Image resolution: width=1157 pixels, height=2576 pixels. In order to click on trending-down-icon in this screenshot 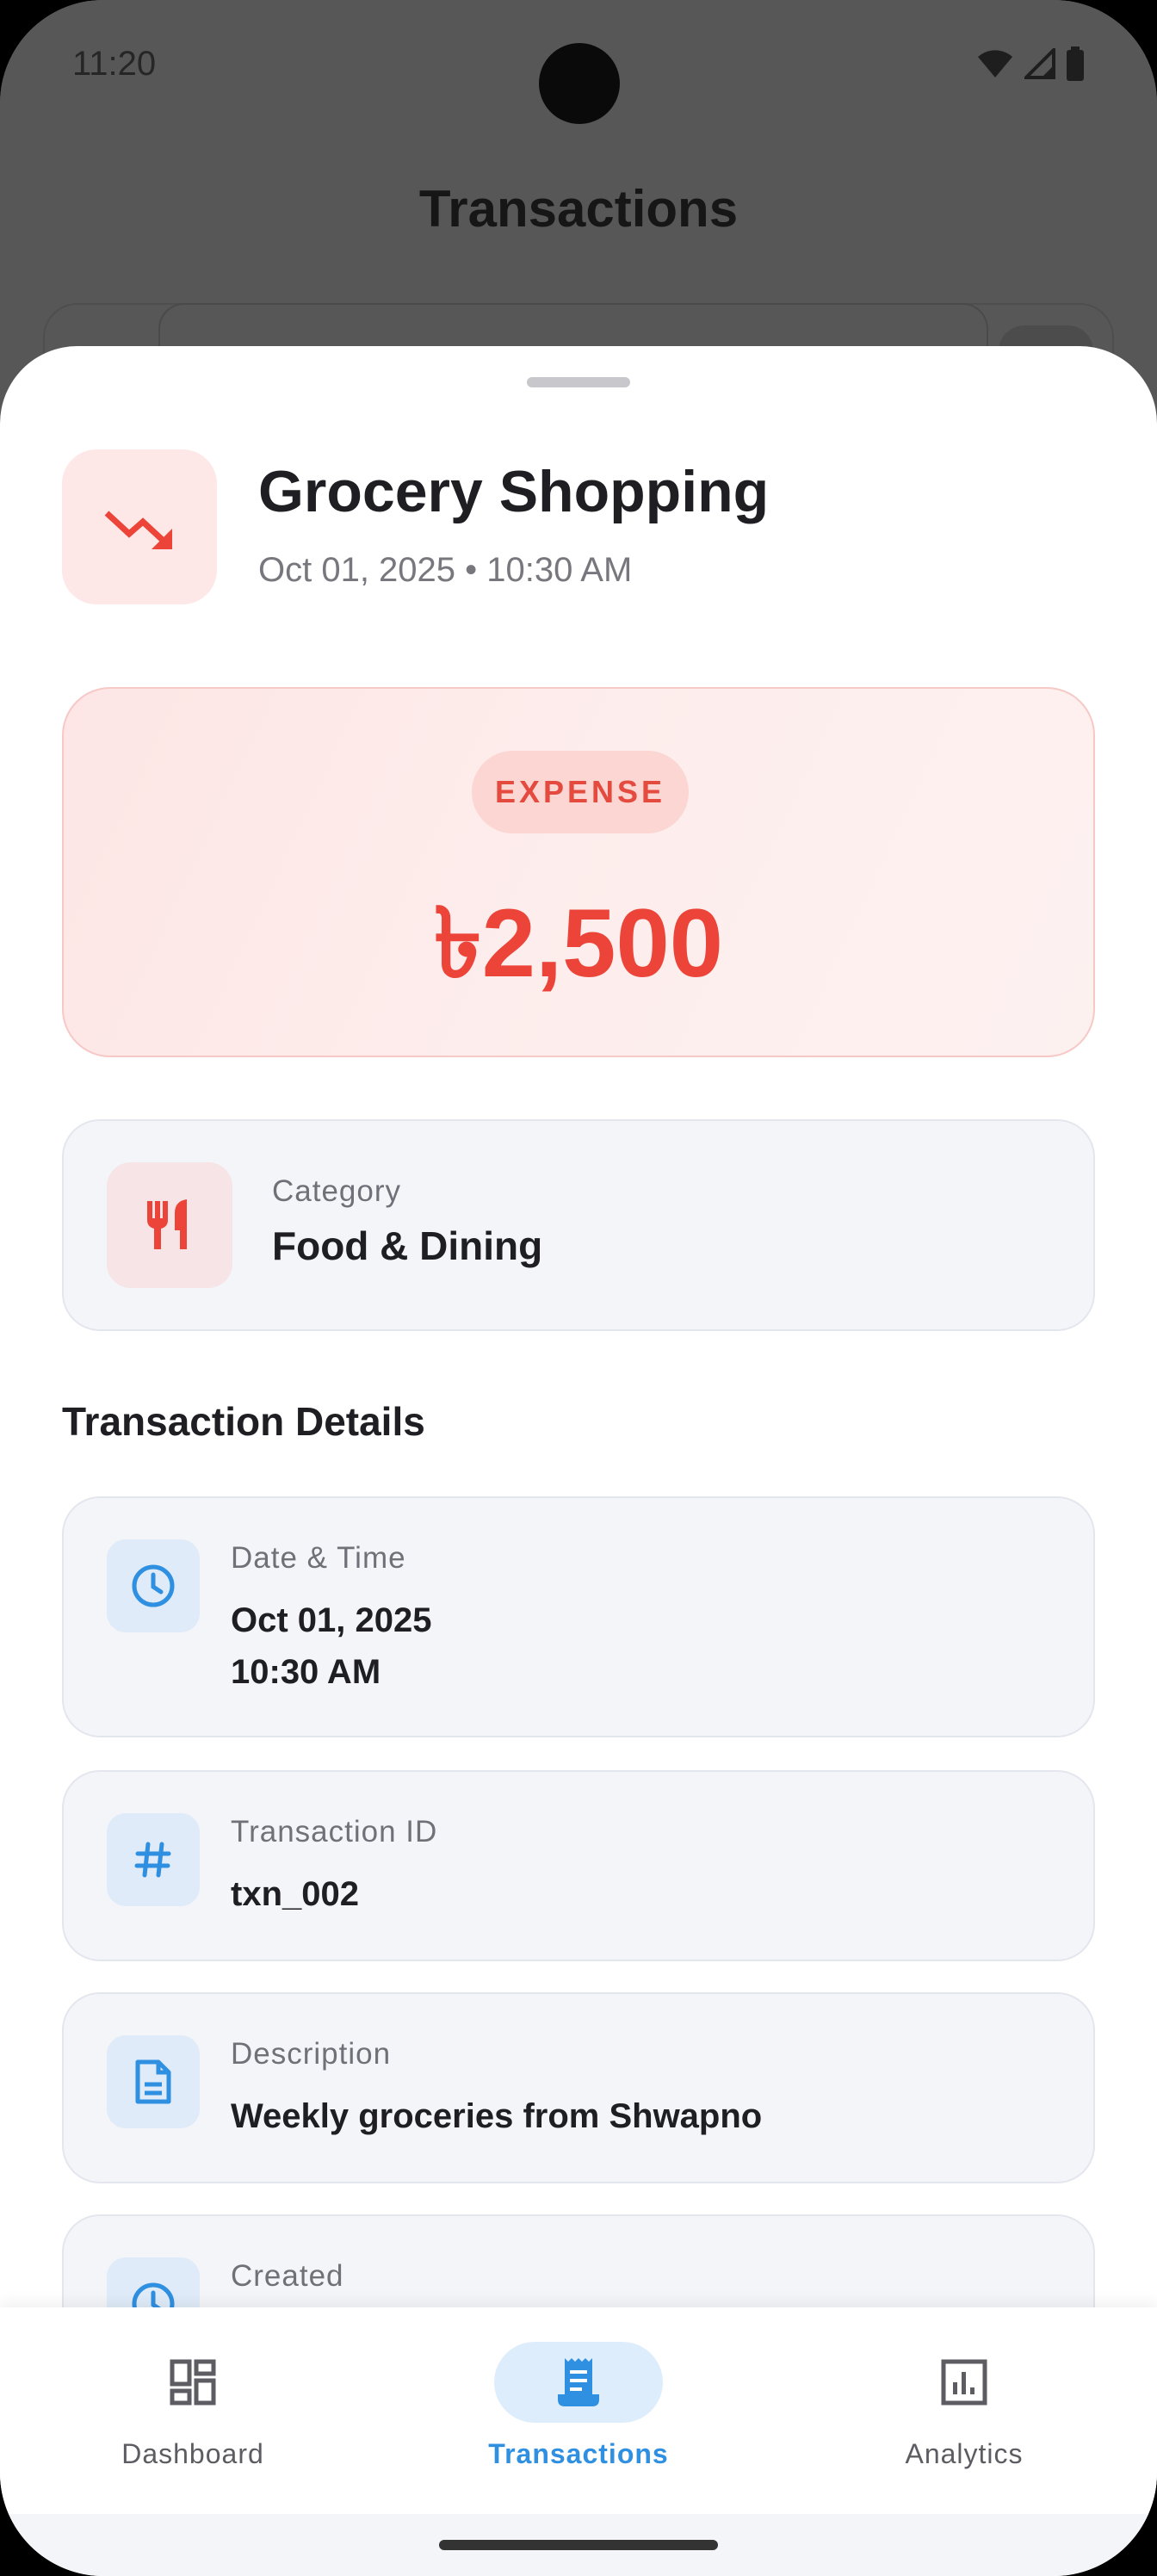, I will do `click(139, 526)`.